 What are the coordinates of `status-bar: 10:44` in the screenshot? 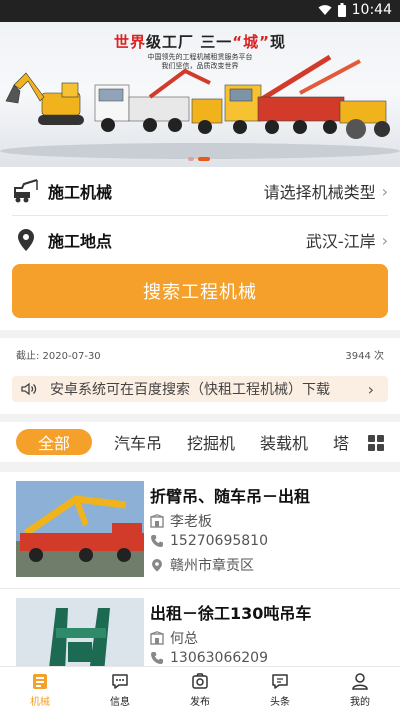 It's located at (200, 11).